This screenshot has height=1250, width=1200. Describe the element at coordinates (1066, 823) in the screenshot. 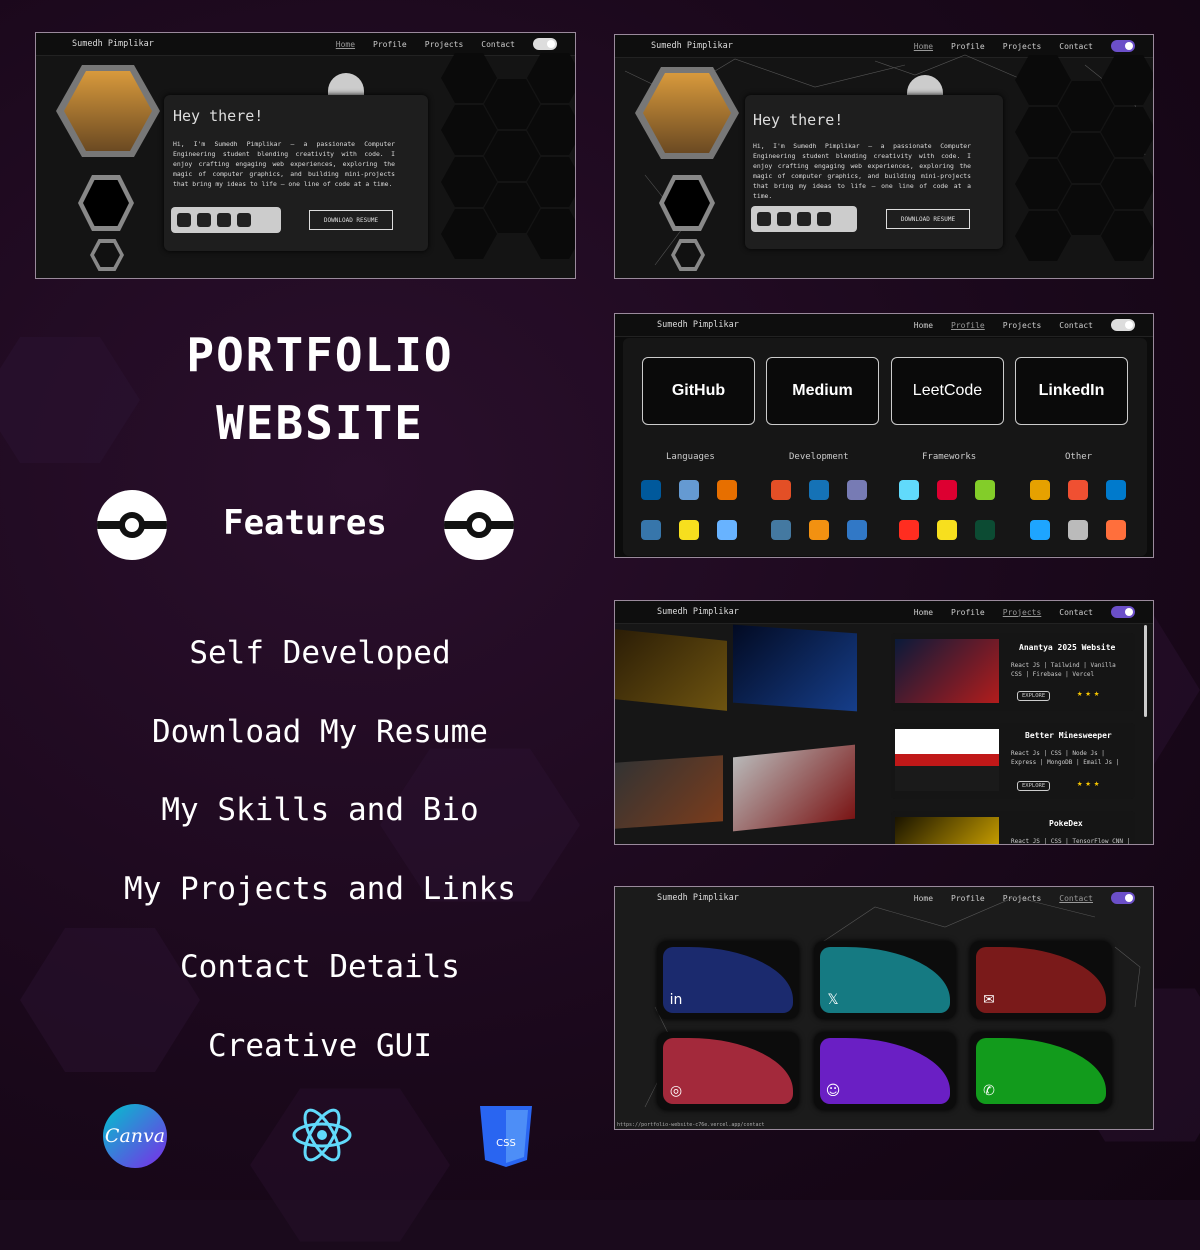

I see `project-title: PokeDex` at that location.